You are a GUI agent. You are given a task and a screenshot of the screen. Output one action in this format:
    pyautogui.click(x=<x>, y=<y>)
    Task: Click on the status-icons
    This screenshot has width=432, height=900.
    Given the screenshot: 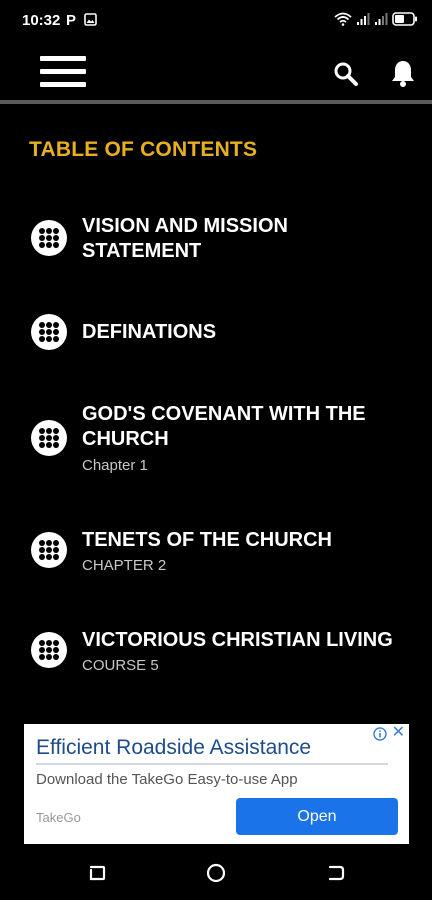 What is the action you would take?
    pyautogui.click(x=376, y=19)
    